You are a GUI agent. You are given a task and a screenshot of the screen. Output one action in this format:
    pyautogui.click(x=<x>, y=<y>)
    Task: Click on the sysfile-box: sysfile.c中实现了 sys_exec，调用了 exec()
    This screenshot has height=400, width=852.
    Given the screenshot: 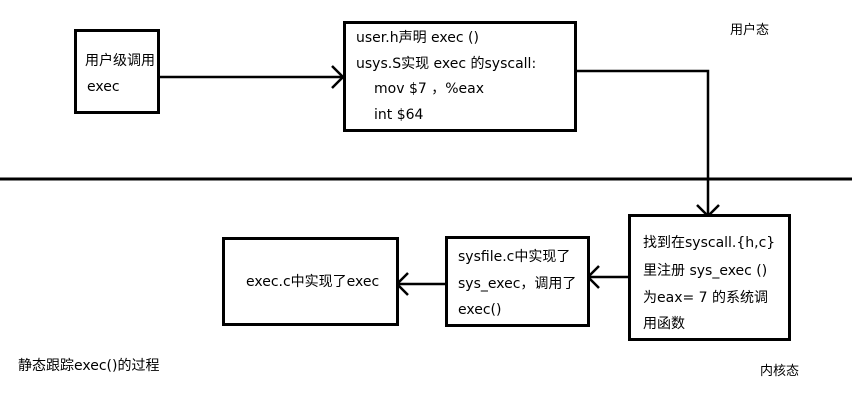 What is the action you would take?
    pyautogui.click(x=517, y=281)
    